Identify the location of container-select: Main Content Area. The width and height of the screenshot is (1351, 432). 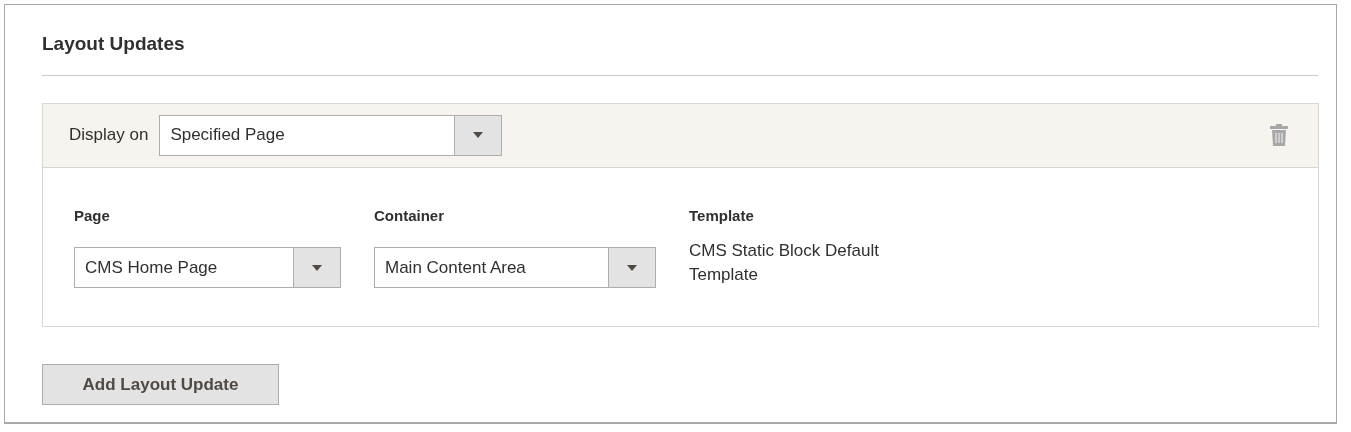
(515, 267).